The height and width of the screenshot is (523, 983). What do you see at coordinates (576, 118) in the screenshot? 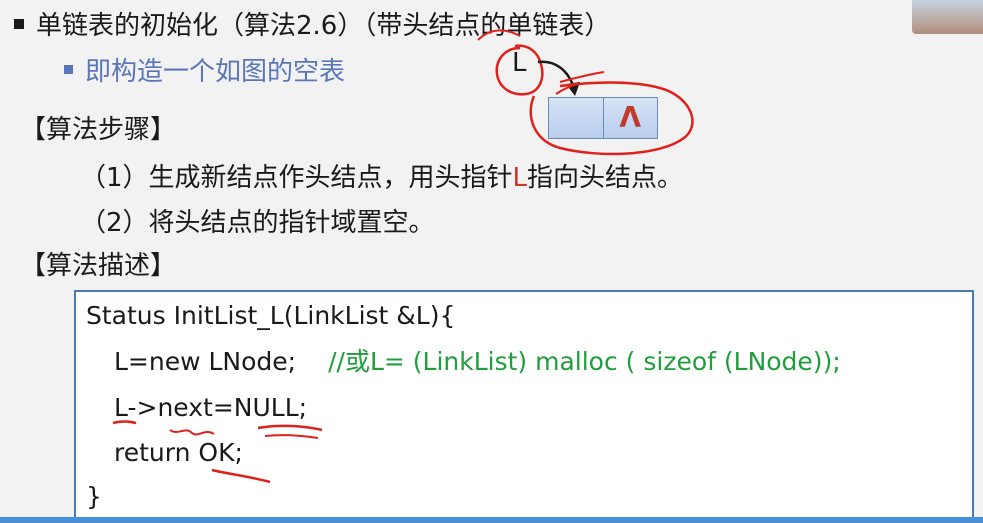
I see `node-data-field` at bounding box center [576, 118].